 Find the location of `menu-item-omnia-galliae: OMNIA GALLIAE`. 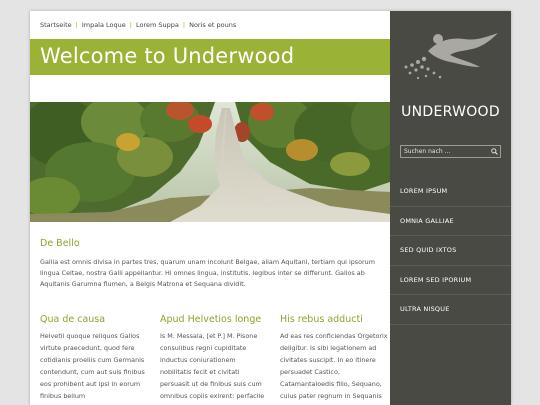

menu-item-omnia-galliae: OMNIA GALLIAE is located at coordinates (450, 221).